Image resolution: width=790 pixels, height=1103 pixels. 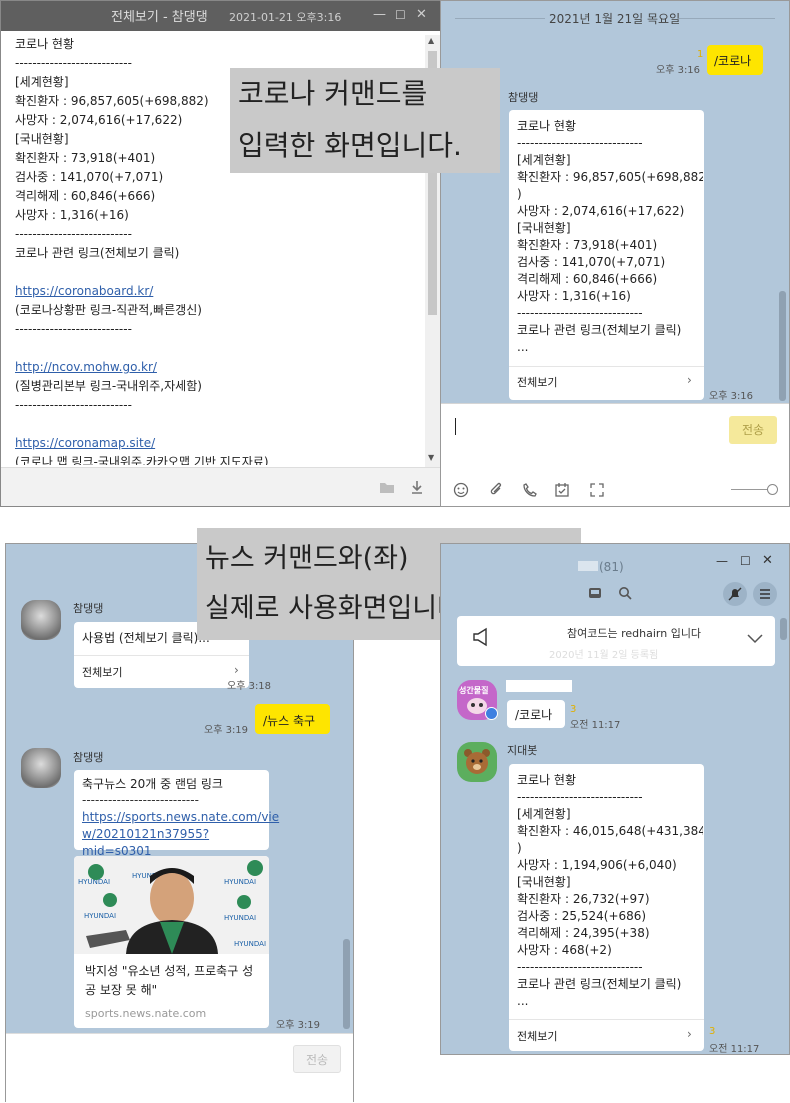 I want to click on folder-icon, so click(x=387, y=487).